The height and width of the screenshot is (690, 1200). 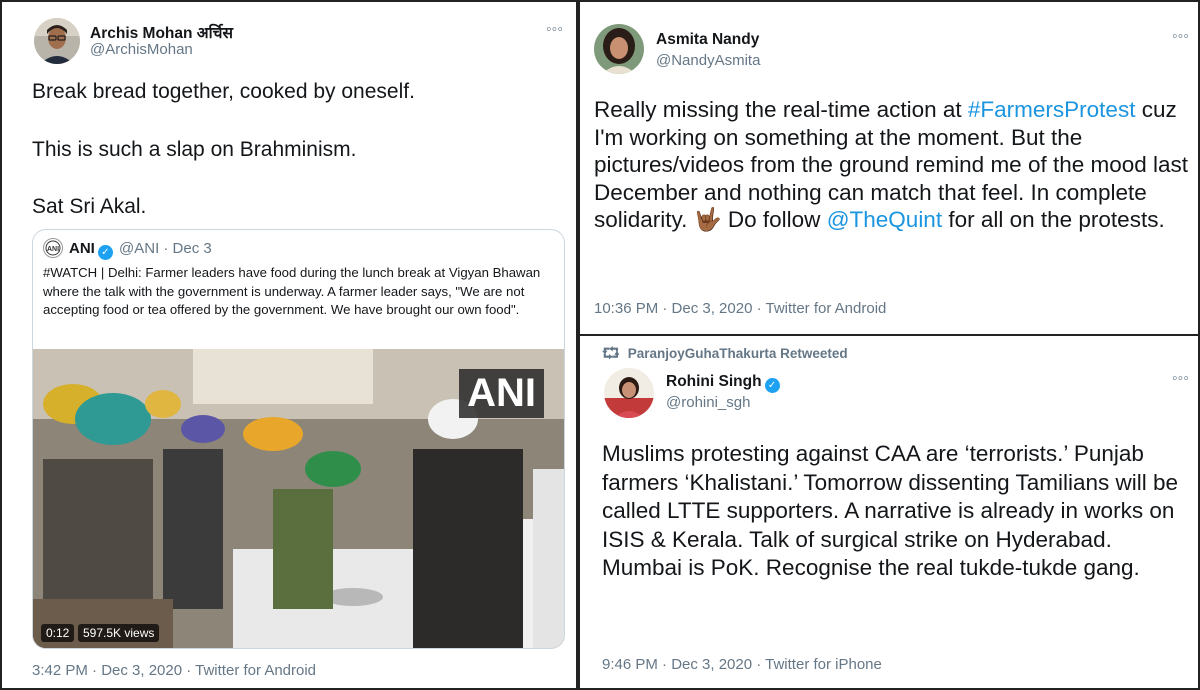 What do you see at coordinates (1052, 109) in the screenshot?
I see `hashtag-farmersprotest: #FarmersProtest` at bounding box center [1052, 109].